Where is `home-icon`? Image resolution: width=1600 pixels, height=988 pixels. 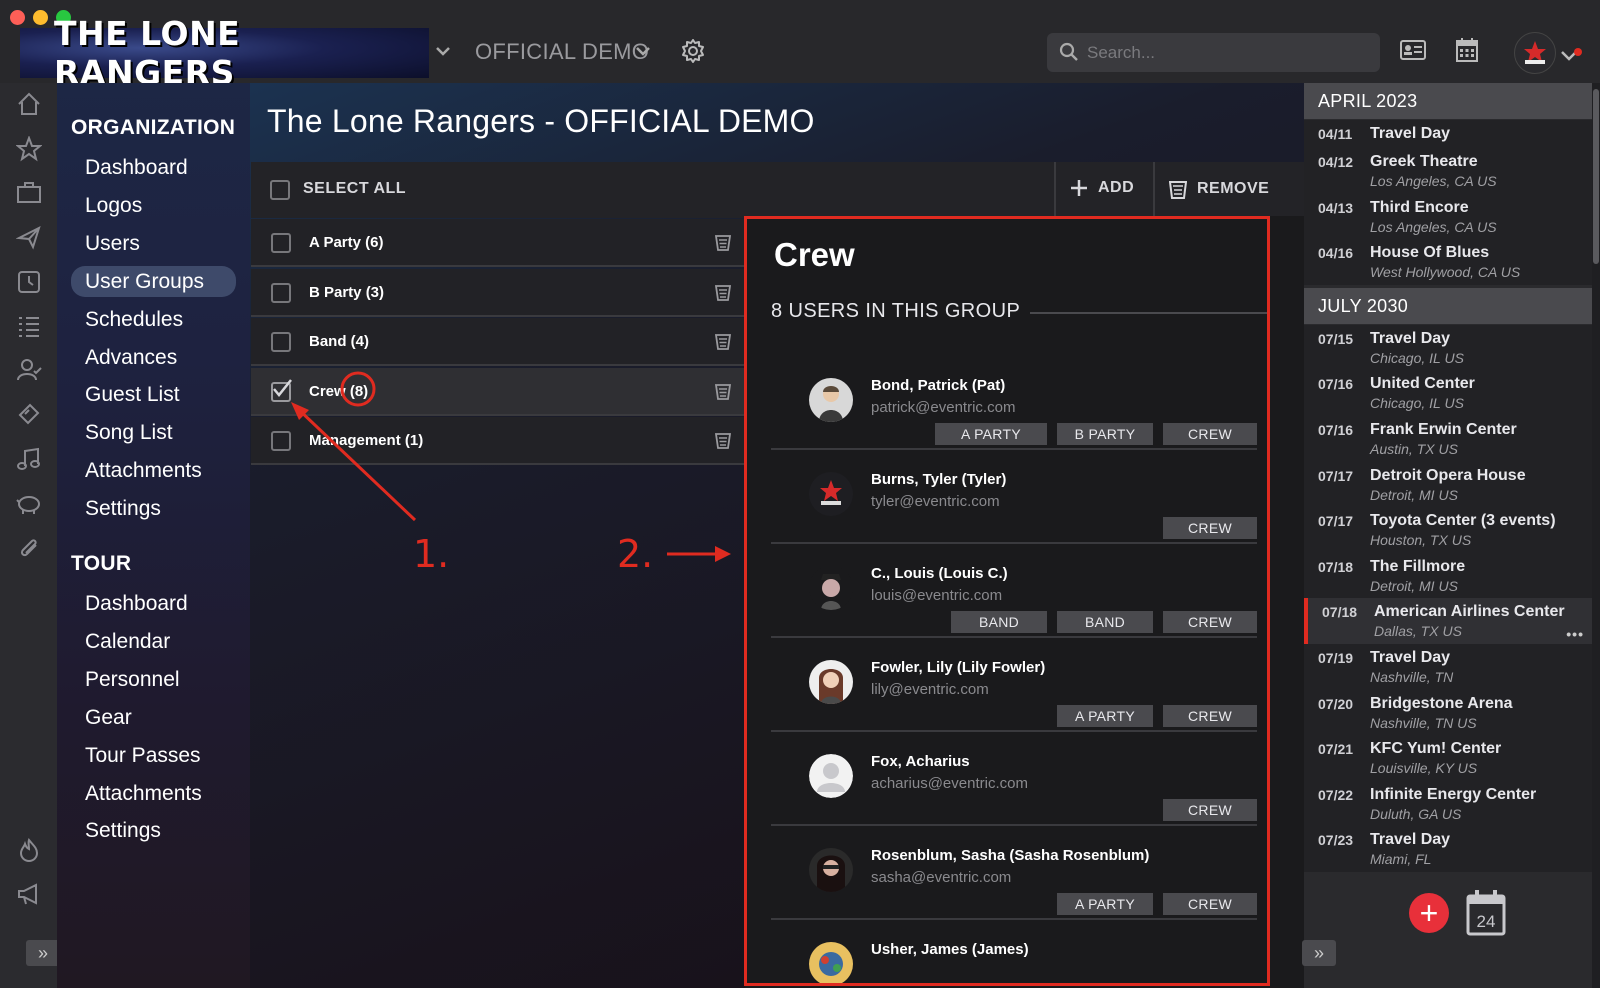
home-icon is located at coordinates (29, 104).